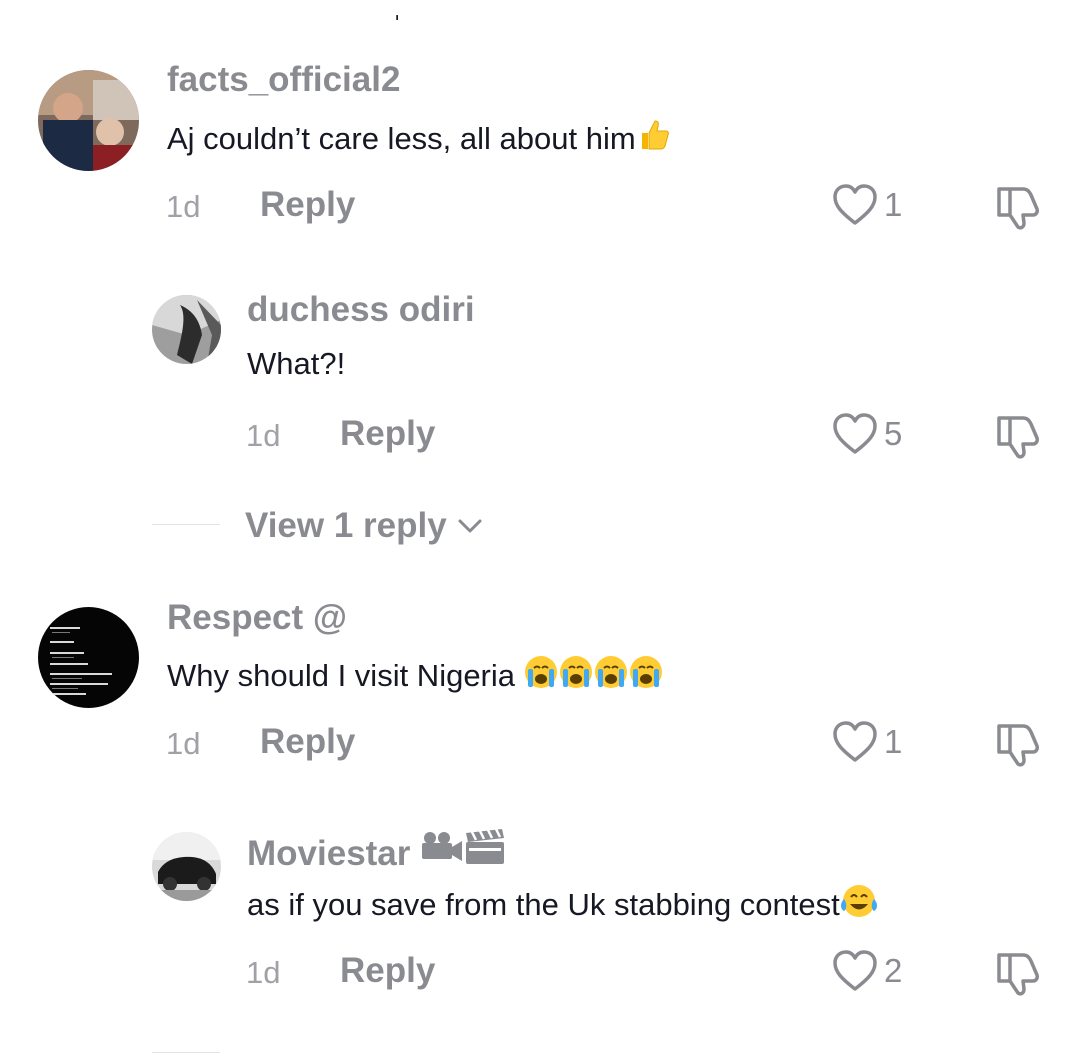 The image size is (1080, 1054). I want to click on view-replies-button: View 1 reply, so click(364, 526).